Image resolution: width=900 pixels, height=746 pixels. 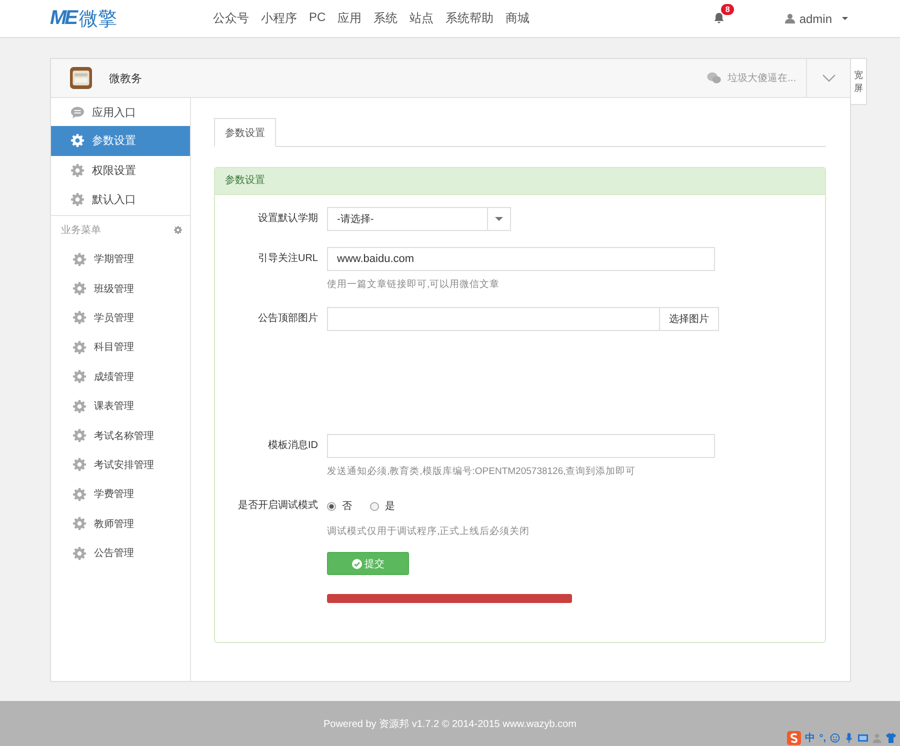 What do you see at coordinates (120, 259) in the screenshot?
I see `sidebar-item: 学期管理` at bounding box center [120, 259].